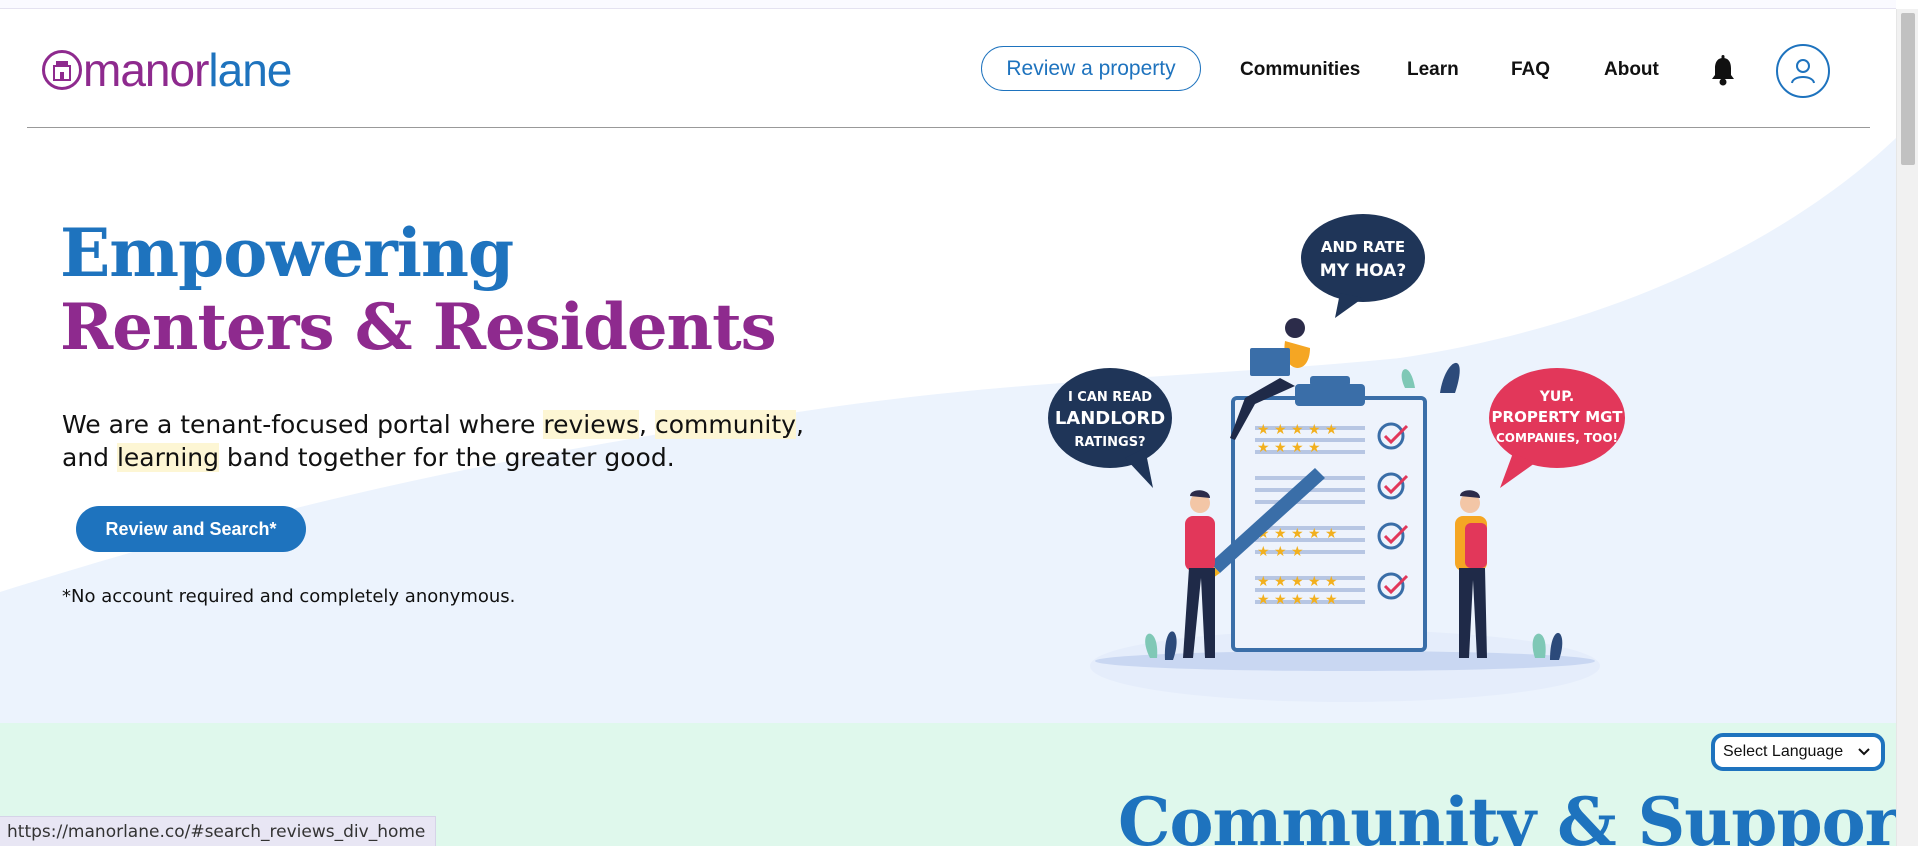  I want to click on bell-icon, so click(1723, 71).